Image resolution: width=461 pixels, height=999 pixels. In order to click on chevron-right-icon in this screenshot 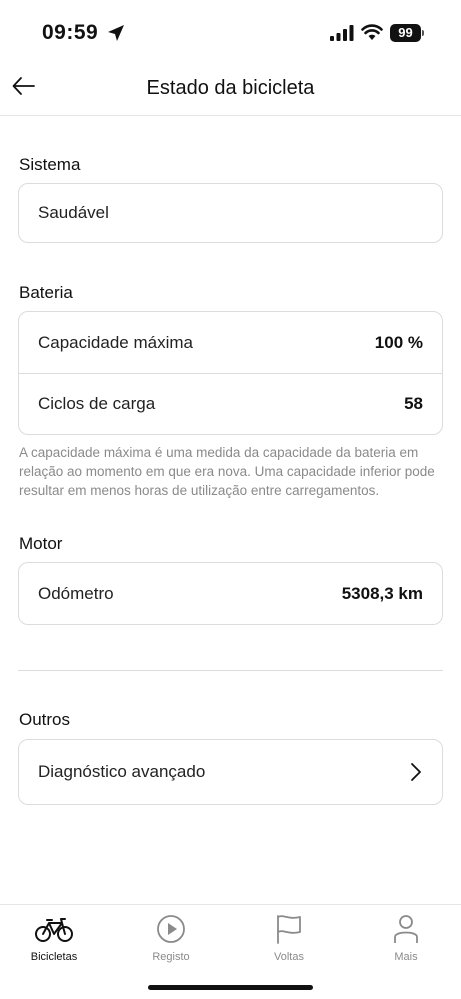, I will do `click(416, 772)`.